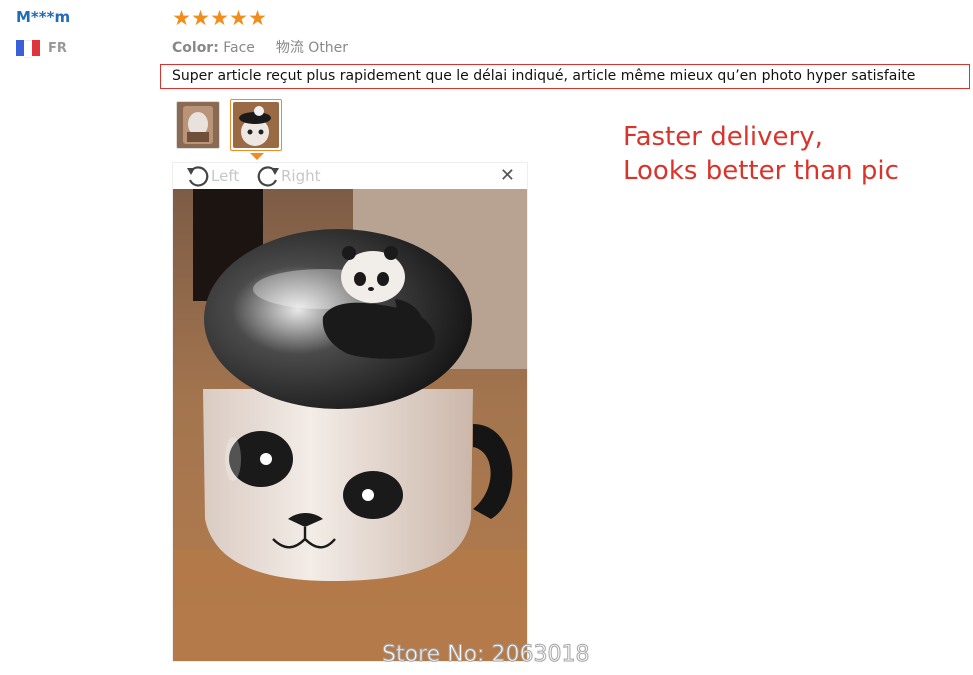 The image size is (973, 675). Describe the element at coordinates (268, 176) in the screenshot. I see `rotate-right-icon` at that location.